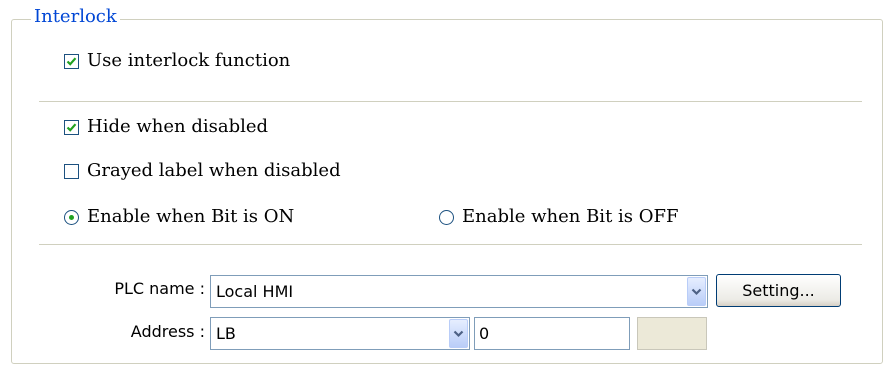  What do you see at coordinates (484, 333) in the screenshot?
I see `address-value: 0` at bounding box center [484, 333].